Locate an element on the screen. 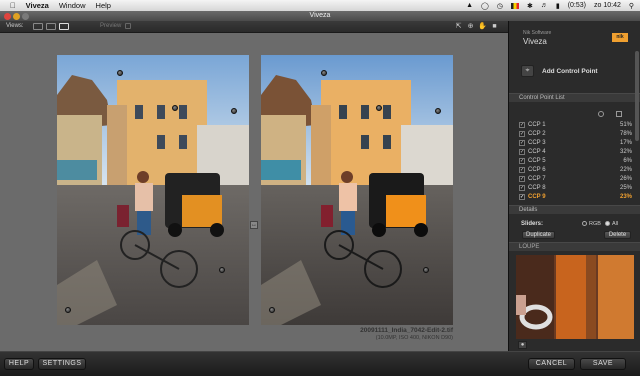  brand-title: Viveza is located at coordinates (535, 41).